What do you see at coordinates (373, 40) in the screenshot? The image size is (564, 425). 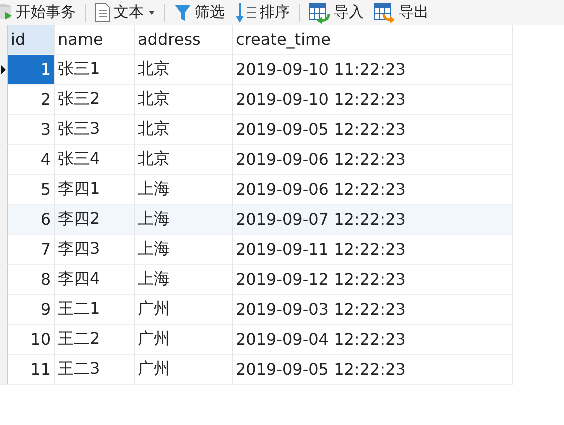 I see `column-header: create_time` at bounding box center [373, 40].